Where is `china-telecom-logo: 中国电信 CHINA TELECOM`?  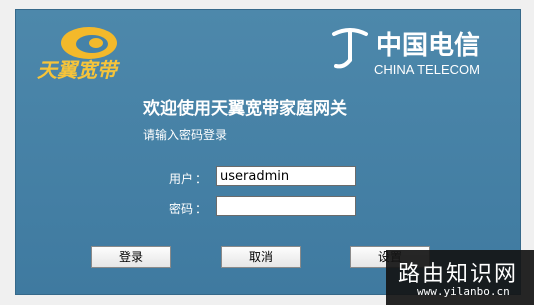
china-telecom-logo: 中国电信 CHINA TELECOM is located at coordinates (406, 52).